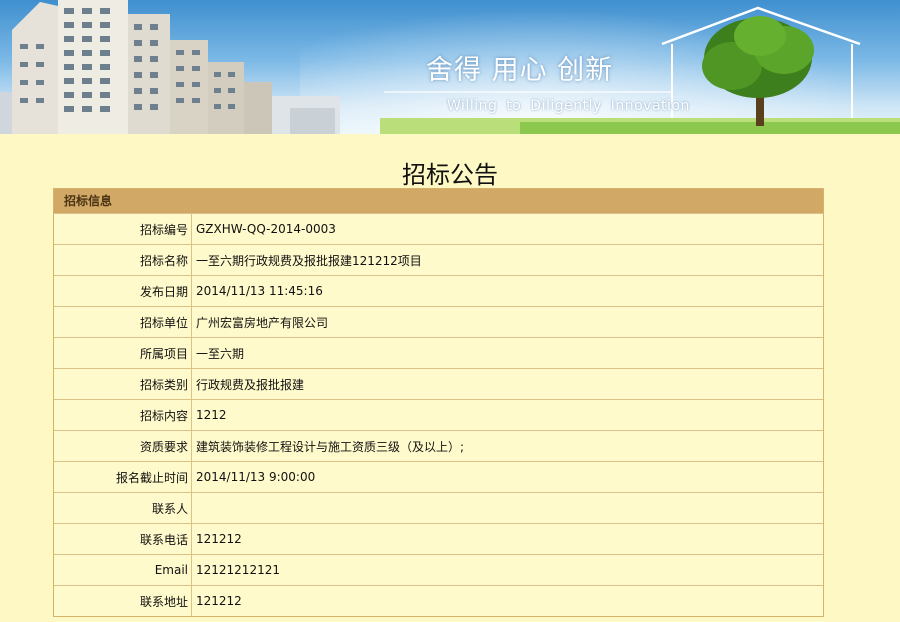 This screenshot has width=900, height=622. I want to click on table-row: 联系电话 121212, so click(438, 539).